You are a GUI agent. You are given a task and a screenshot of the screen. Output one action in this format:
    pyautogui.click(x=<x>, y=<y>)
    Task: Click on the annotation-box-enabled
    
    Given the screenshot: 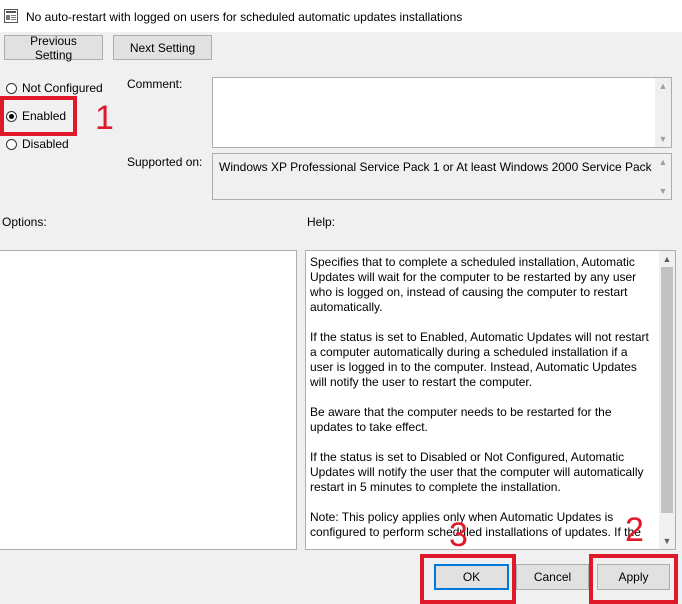 What is the action you would take?
    pyautogui.click(x=38, y=116)
    